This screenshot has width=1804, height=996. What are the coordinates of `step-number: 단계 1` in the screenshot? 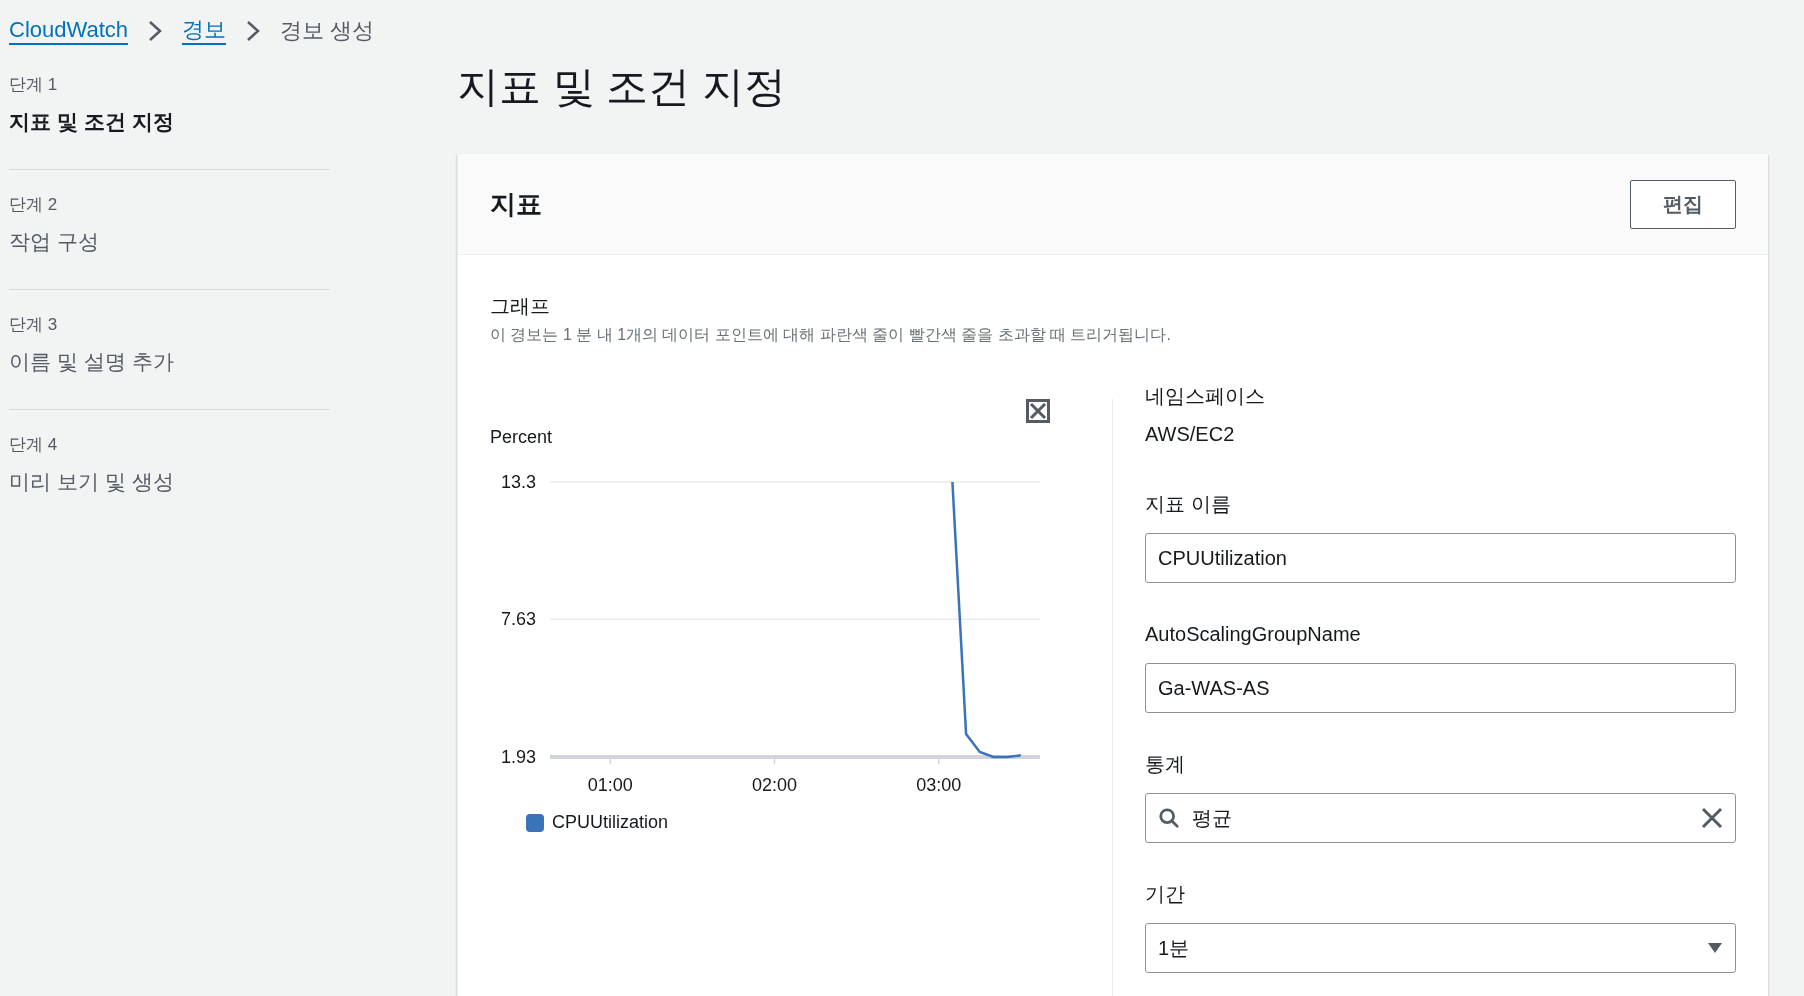 It's located at (34, 85).